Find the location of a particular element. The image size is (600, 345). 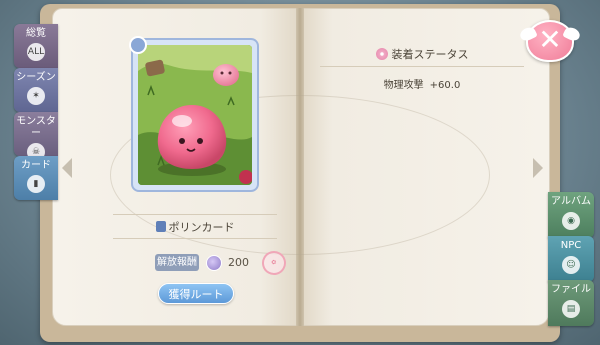

reward-label: 解放報酬 is located at coordinates (177, 262).